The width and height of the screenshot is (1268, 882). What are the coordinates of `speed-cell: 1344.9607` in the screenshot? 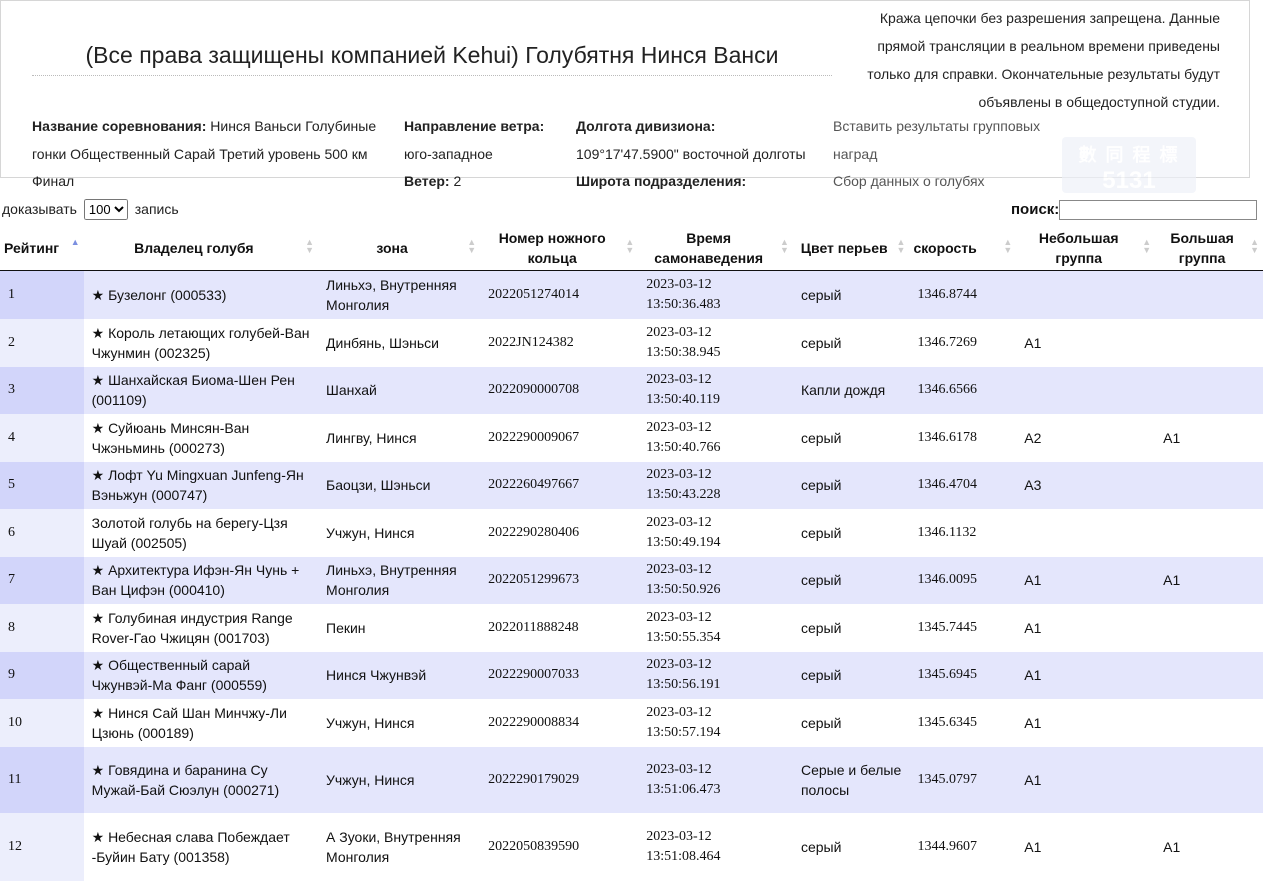 It's located at (963, 846).